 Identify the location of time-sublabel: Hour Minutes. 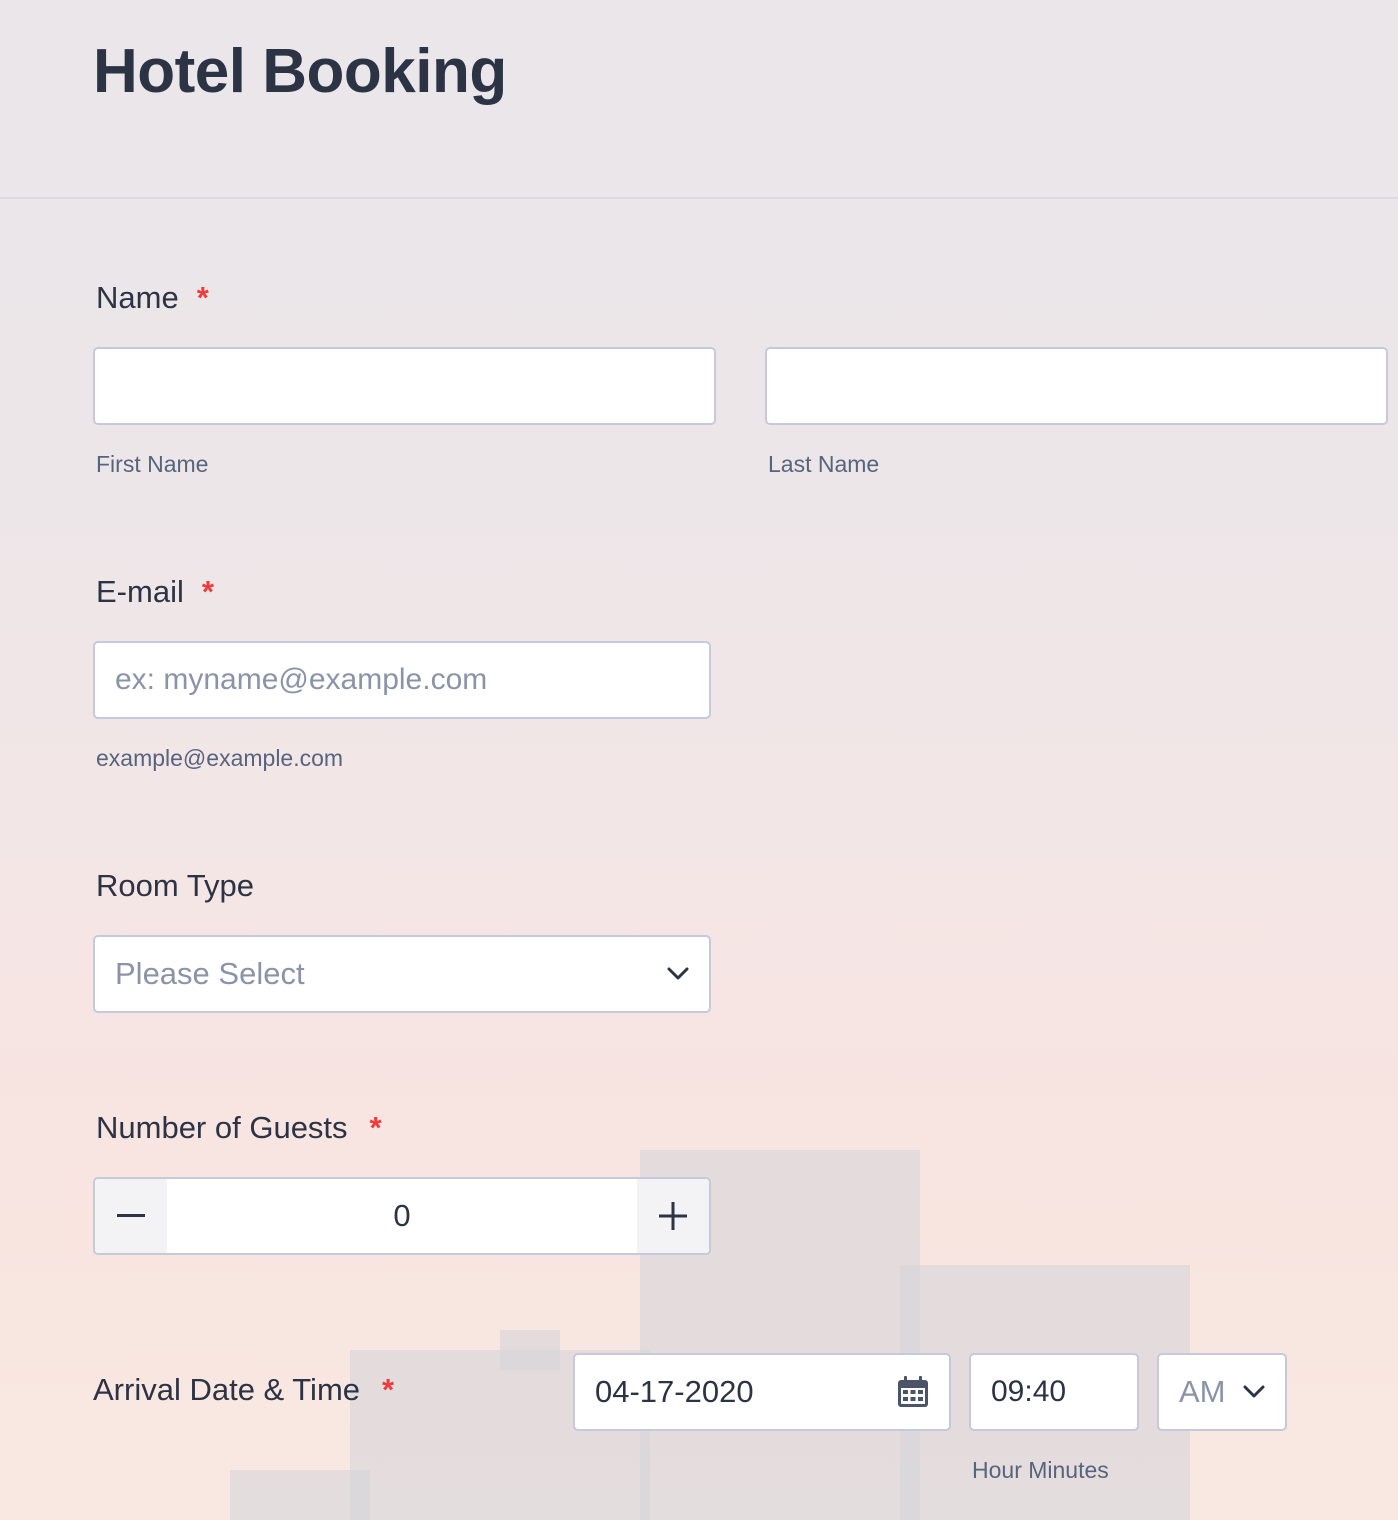
(1040, 1470).